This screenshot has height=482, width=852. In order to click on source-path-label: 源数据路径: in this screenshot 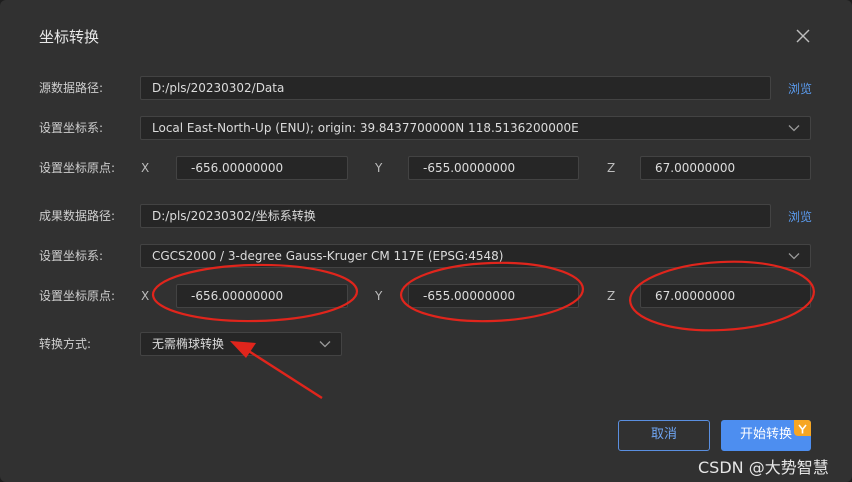, I will do `click(71, 88)`.